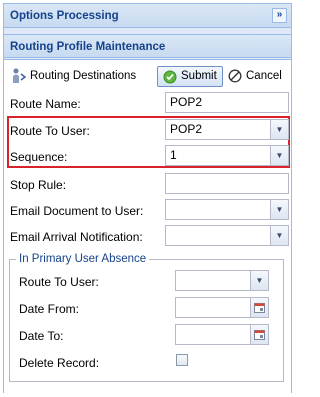 Image resolution: width=320 pixels, height=397 pixels. What do you see at coordinates (186, 102) in the screenshot?
I see `route-name-value: POP2` at bounding box center [186, 102].